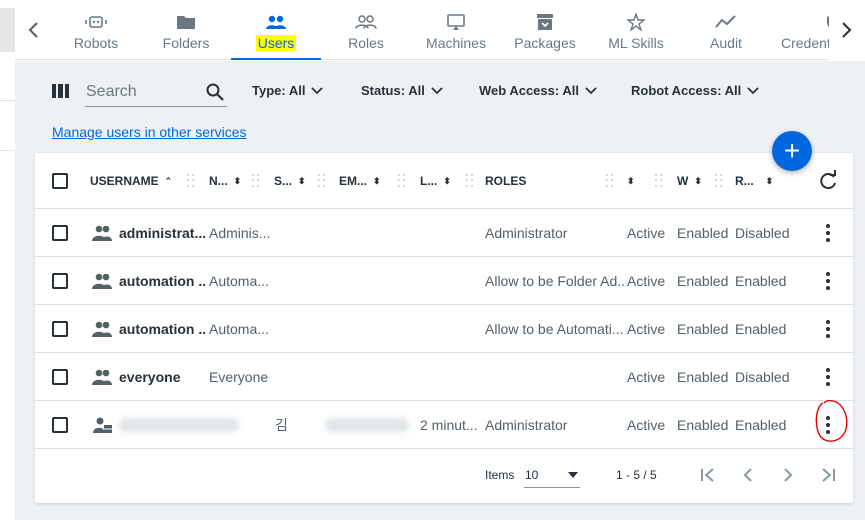 This screenshot has width=865, height=520. Describe the element at coordinates (636, 30) in the screenshot. I see `tab-ml-skills: ML Skills` at that location.